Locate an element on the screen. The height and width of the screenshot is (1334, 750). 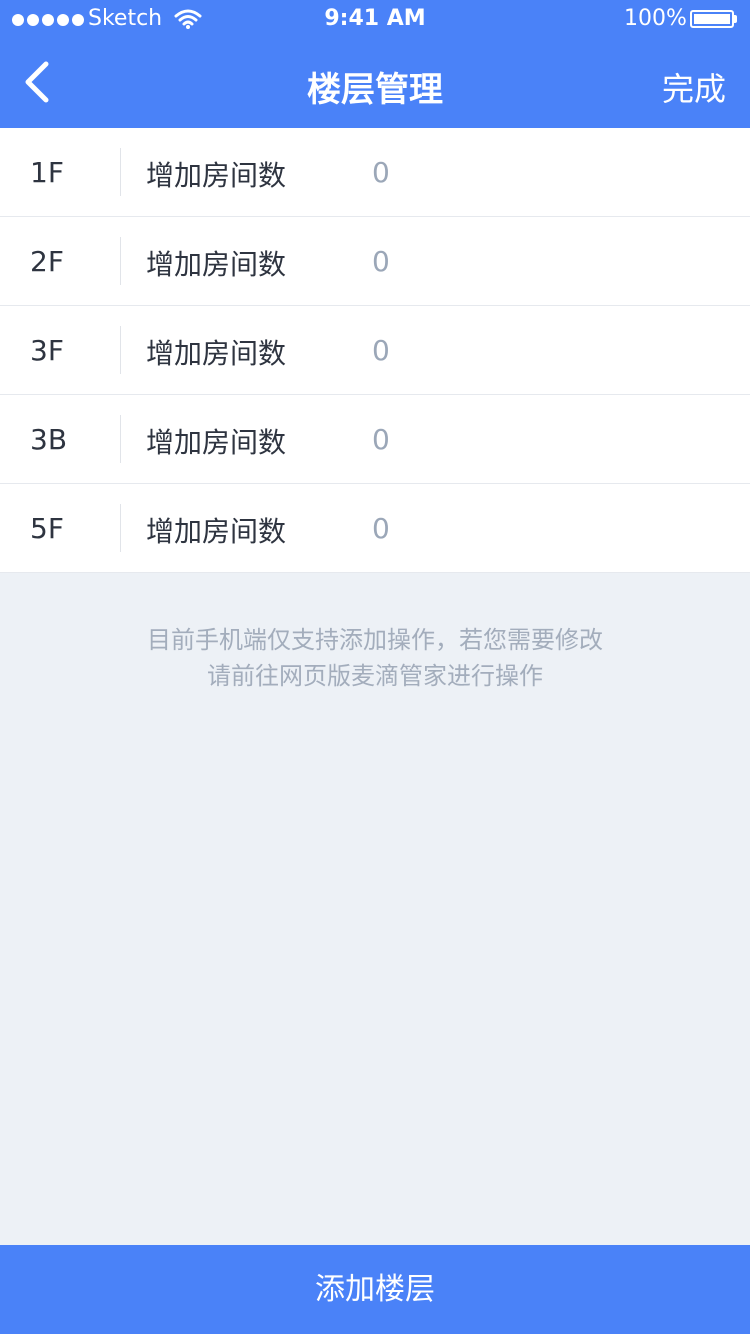
floor-label: 3F is located at coordinates (47, 350).